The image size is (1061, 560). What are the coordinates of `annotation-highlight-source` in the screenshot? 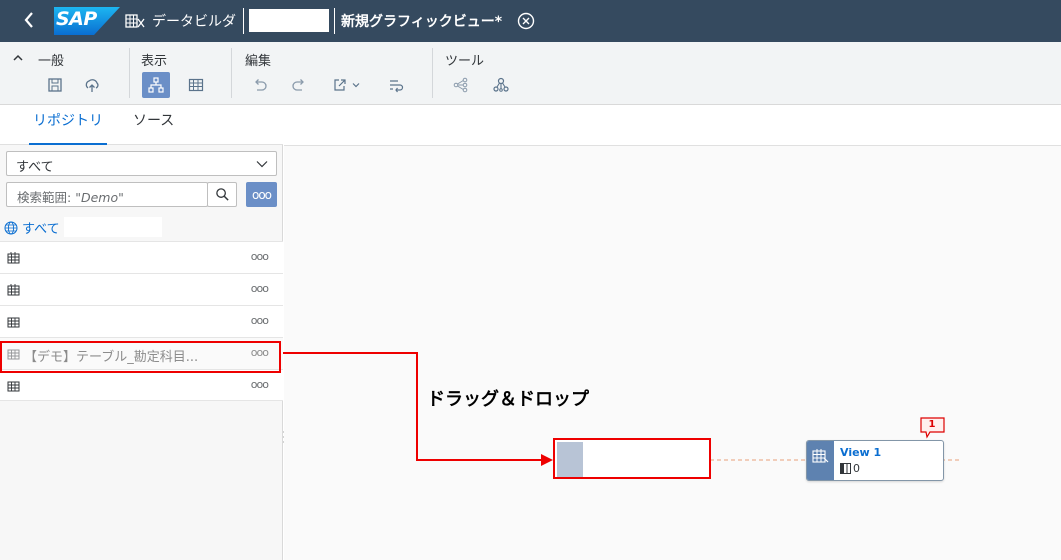 It's located at (140, 357).